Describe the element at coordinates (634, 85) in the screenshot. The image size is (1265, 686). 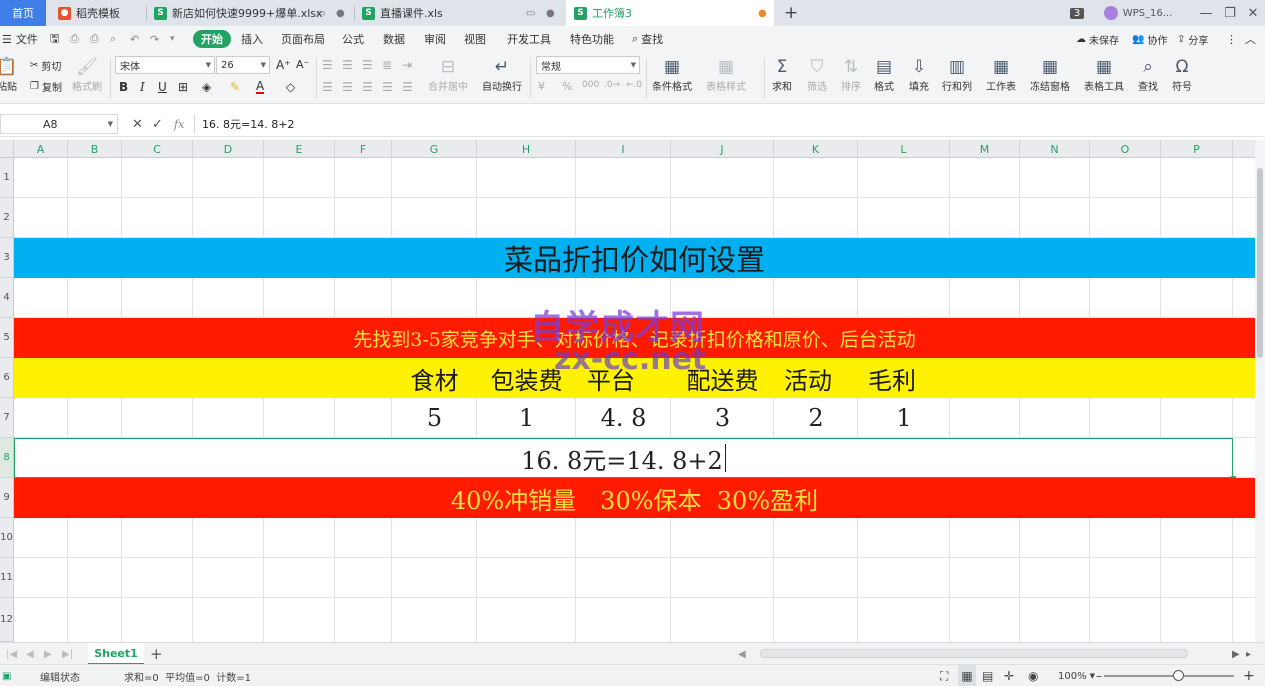
I see `decrease-decimal-icon: ←.0` at that location.